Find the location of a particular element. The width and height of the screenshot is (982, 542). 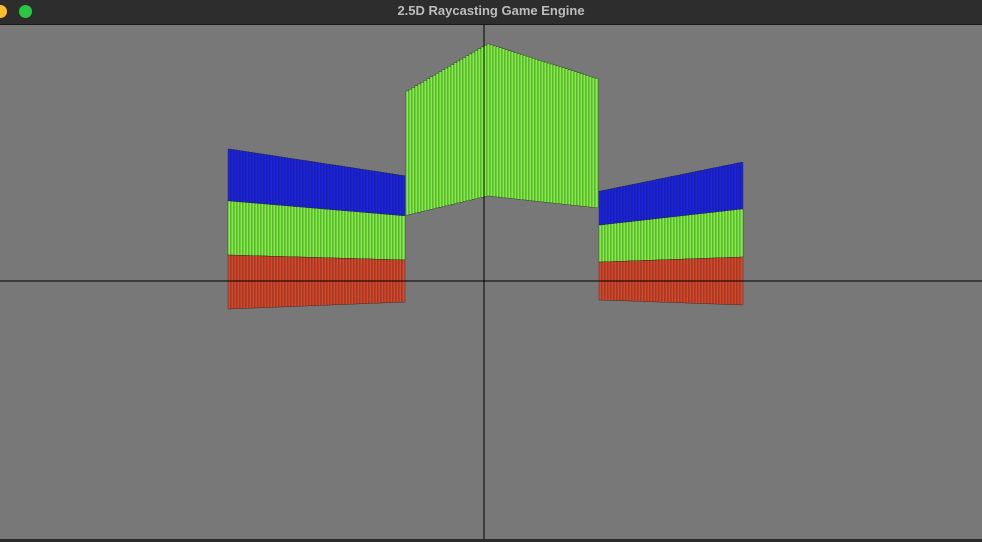

window-title: 2.5D Raycasting Game Engine is located at coordinates (491, 10).